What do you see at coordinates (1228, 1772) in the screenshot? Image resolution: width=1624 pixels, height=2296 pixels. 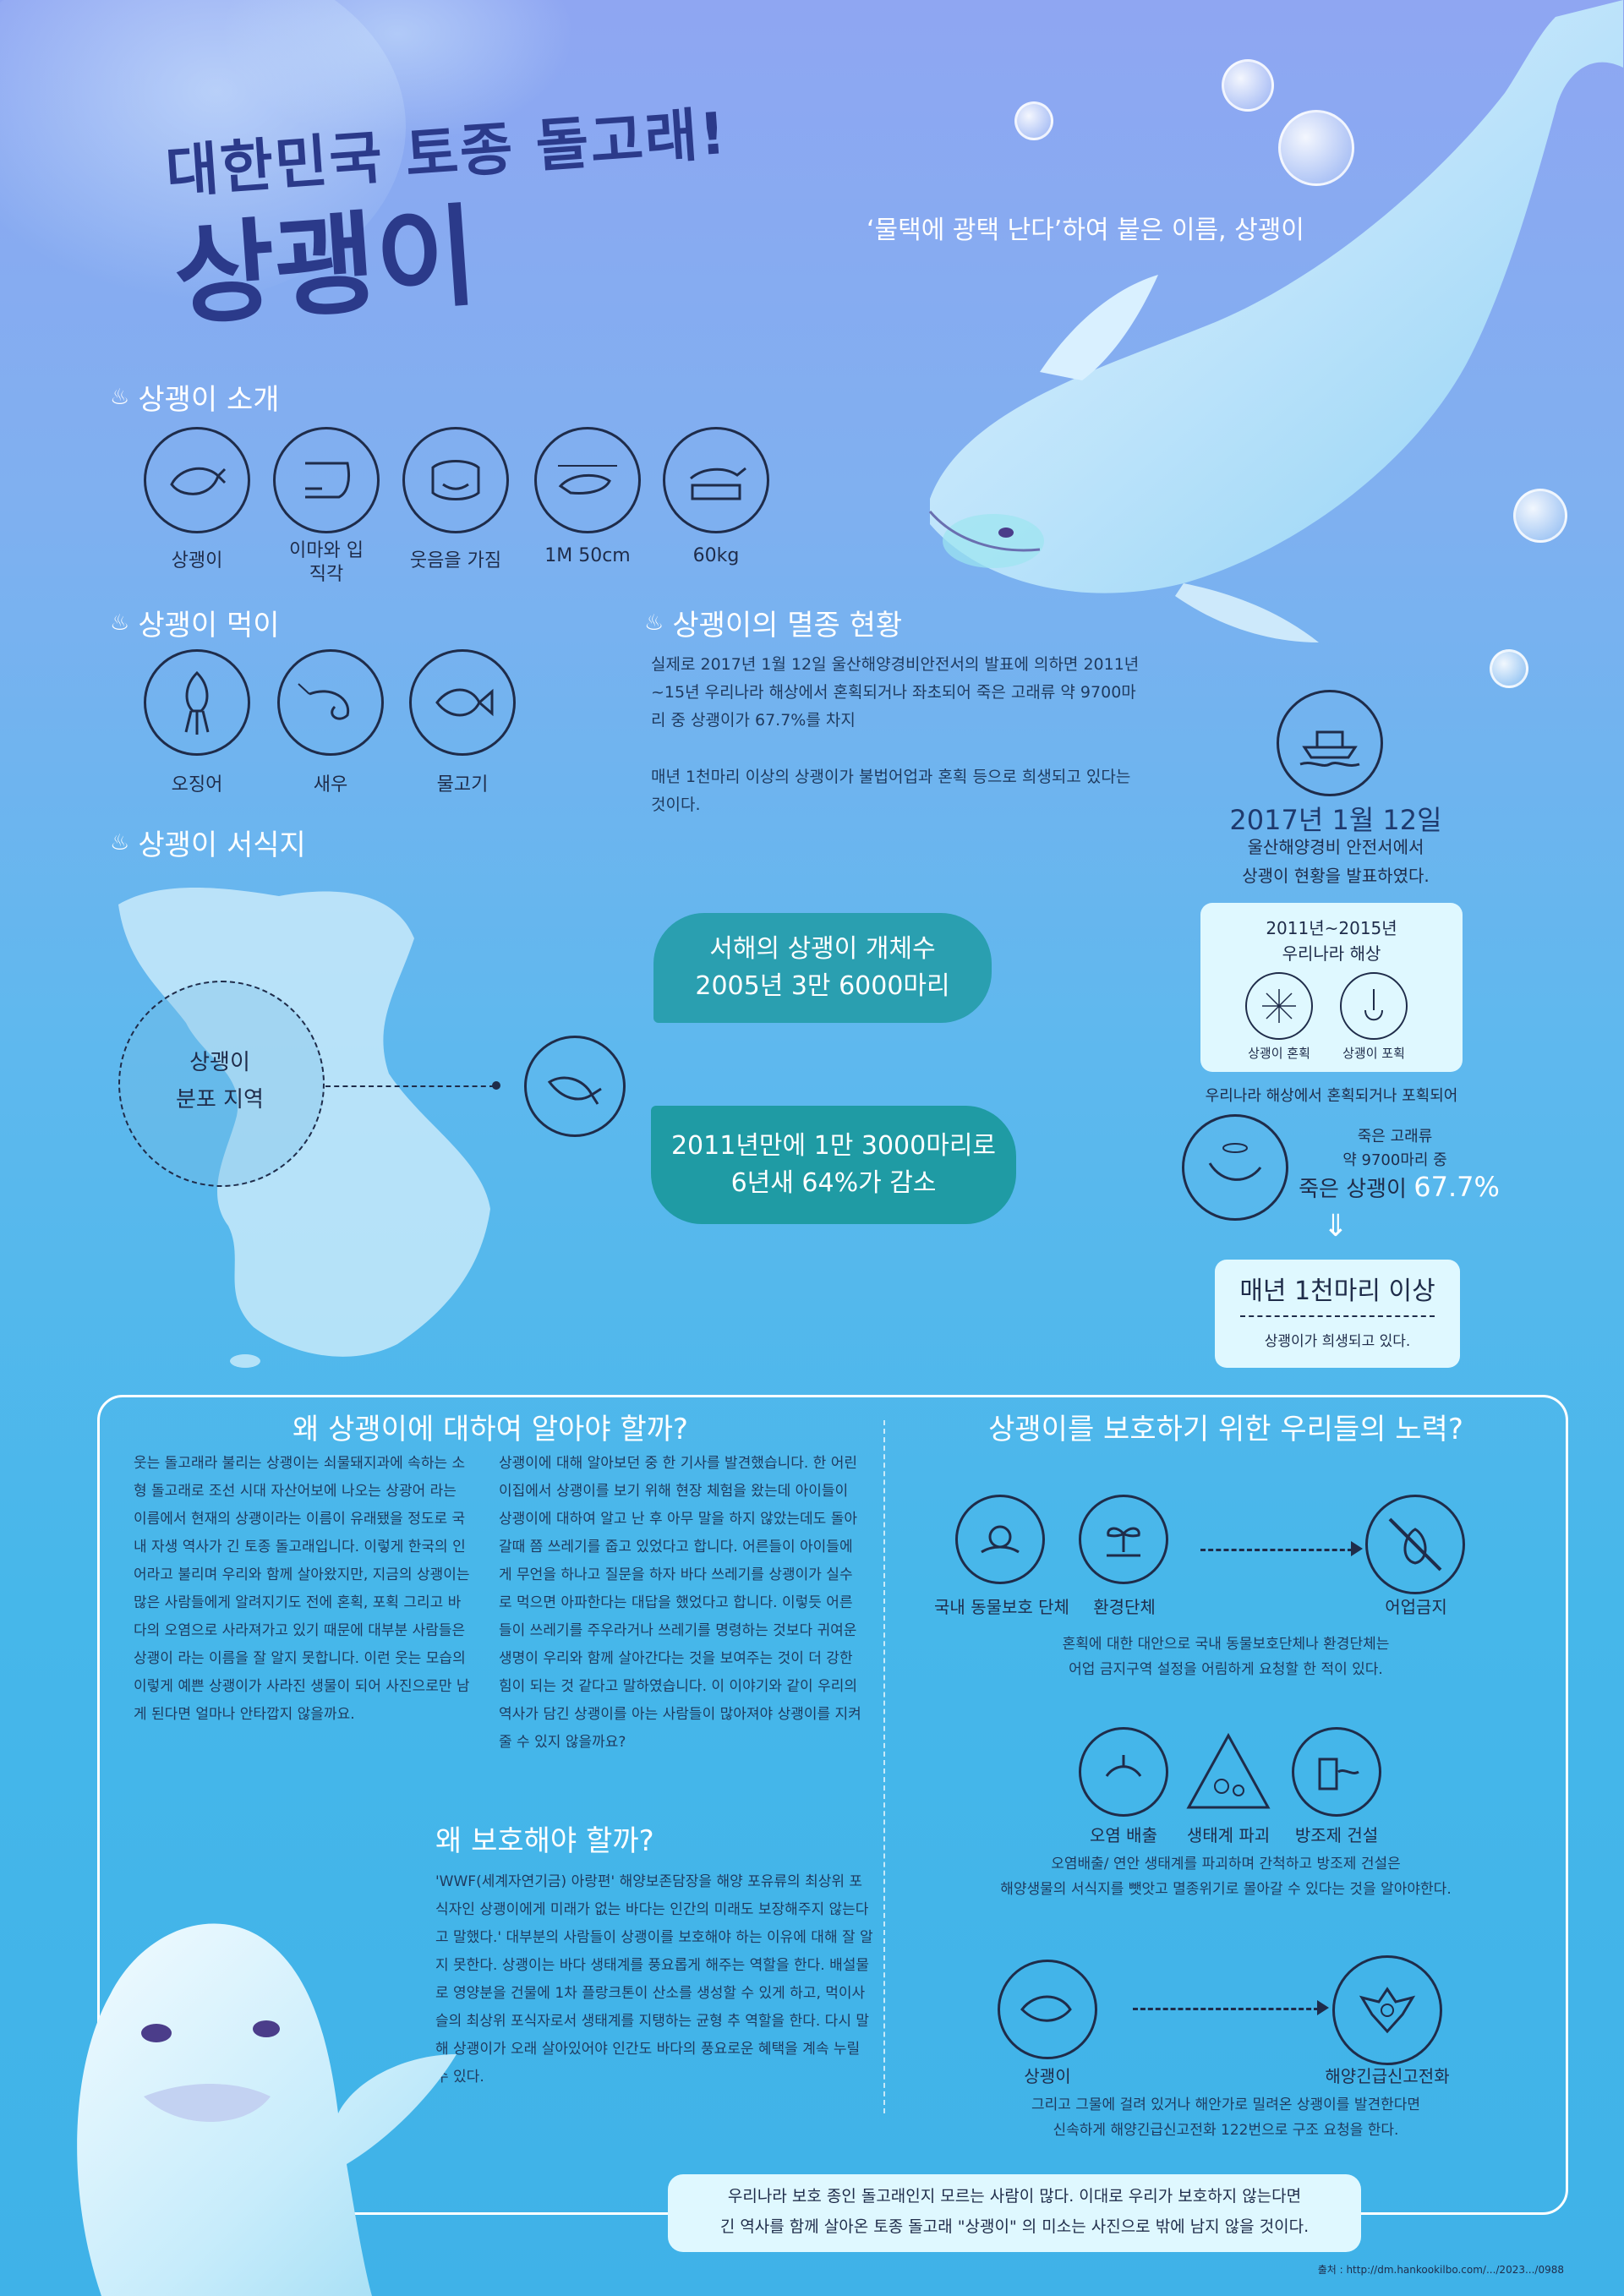 I see `ecosystem-icon` at bounding box center [1228, 1772].